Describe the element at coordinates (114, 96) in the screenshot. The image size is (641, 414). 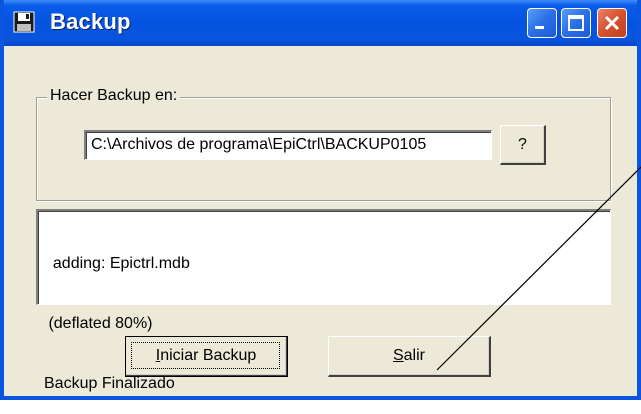
I see `group-legend: Hacer Backup en:` at that location.